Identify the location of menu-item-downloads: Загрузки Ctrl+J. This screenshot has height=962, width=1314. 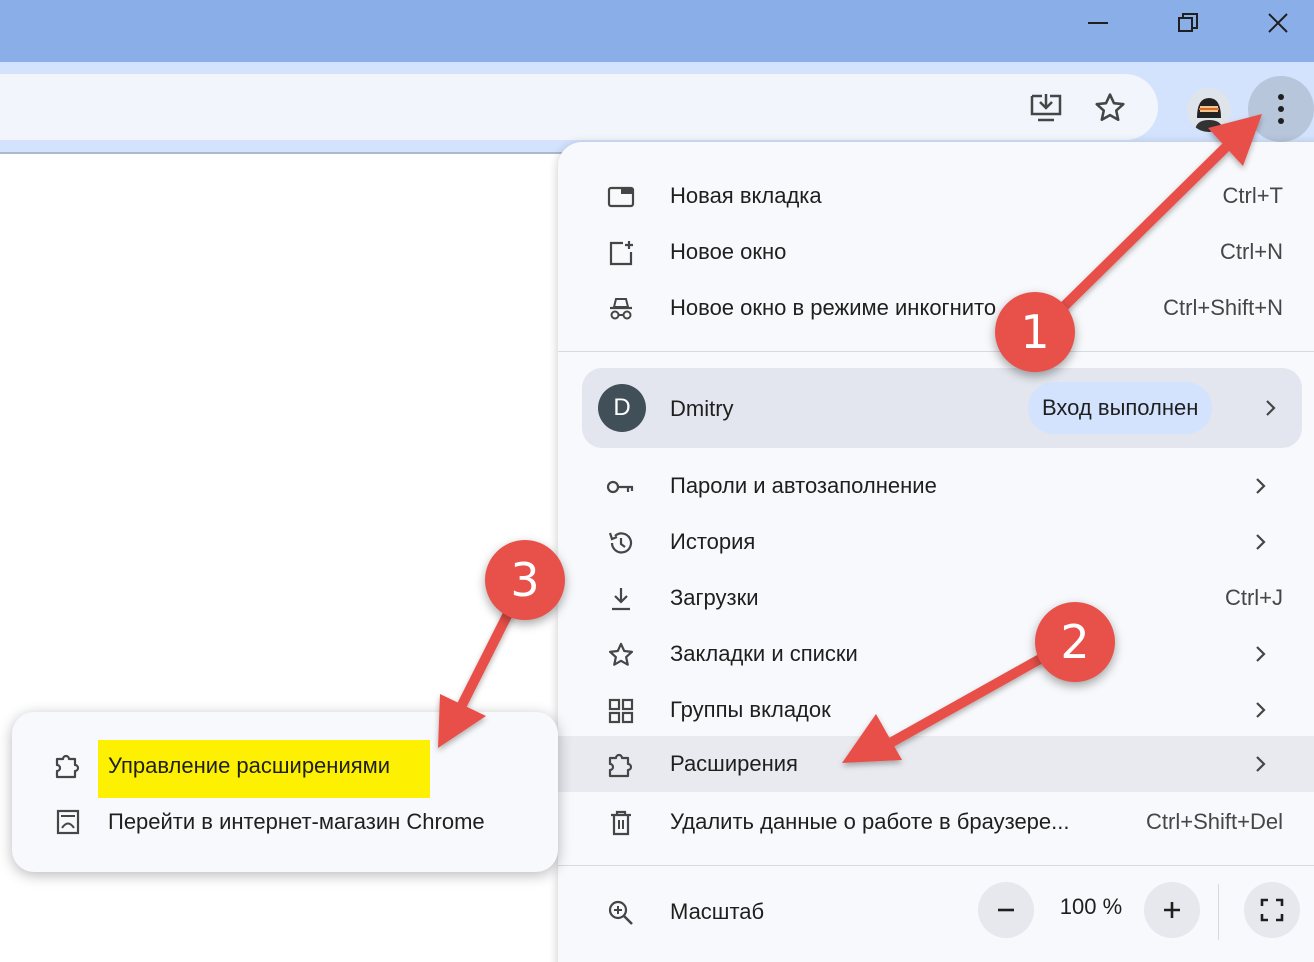
(936, 598).